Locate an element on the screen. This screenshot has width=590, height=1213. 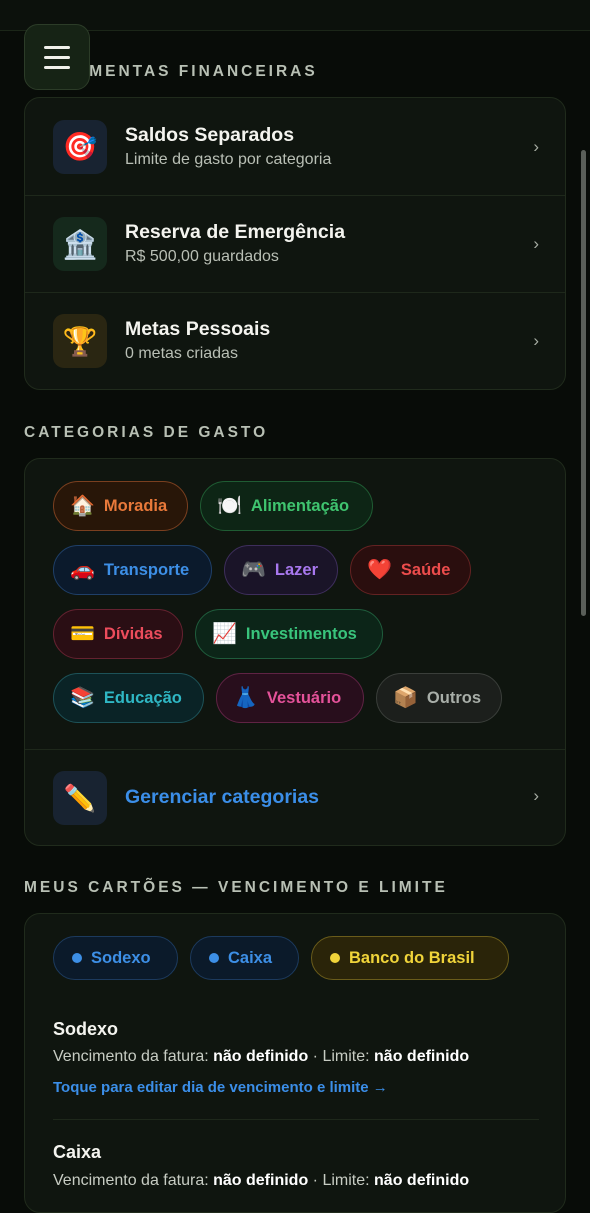
chip-label: Saúde is located at coordinates (425, 569).